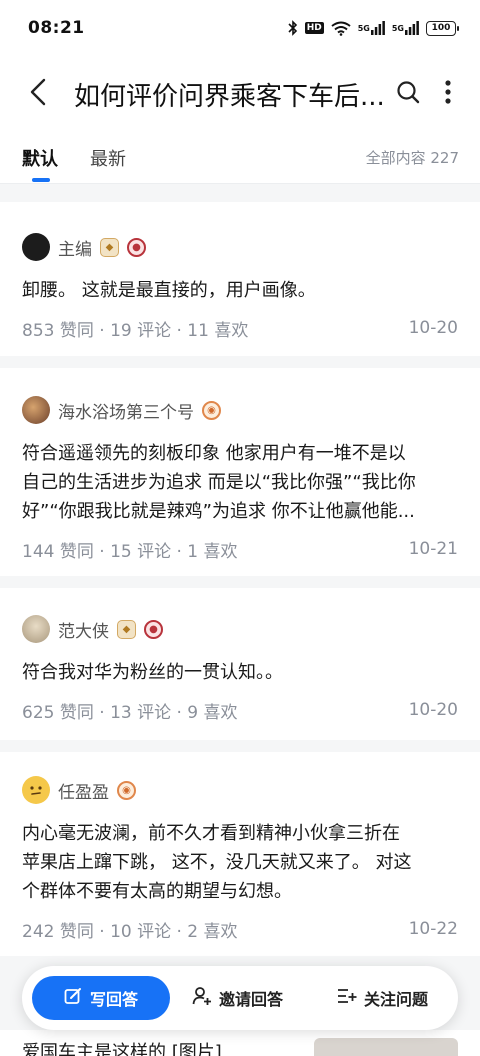  I want to click on hd-label: HD, so click(314, 28).